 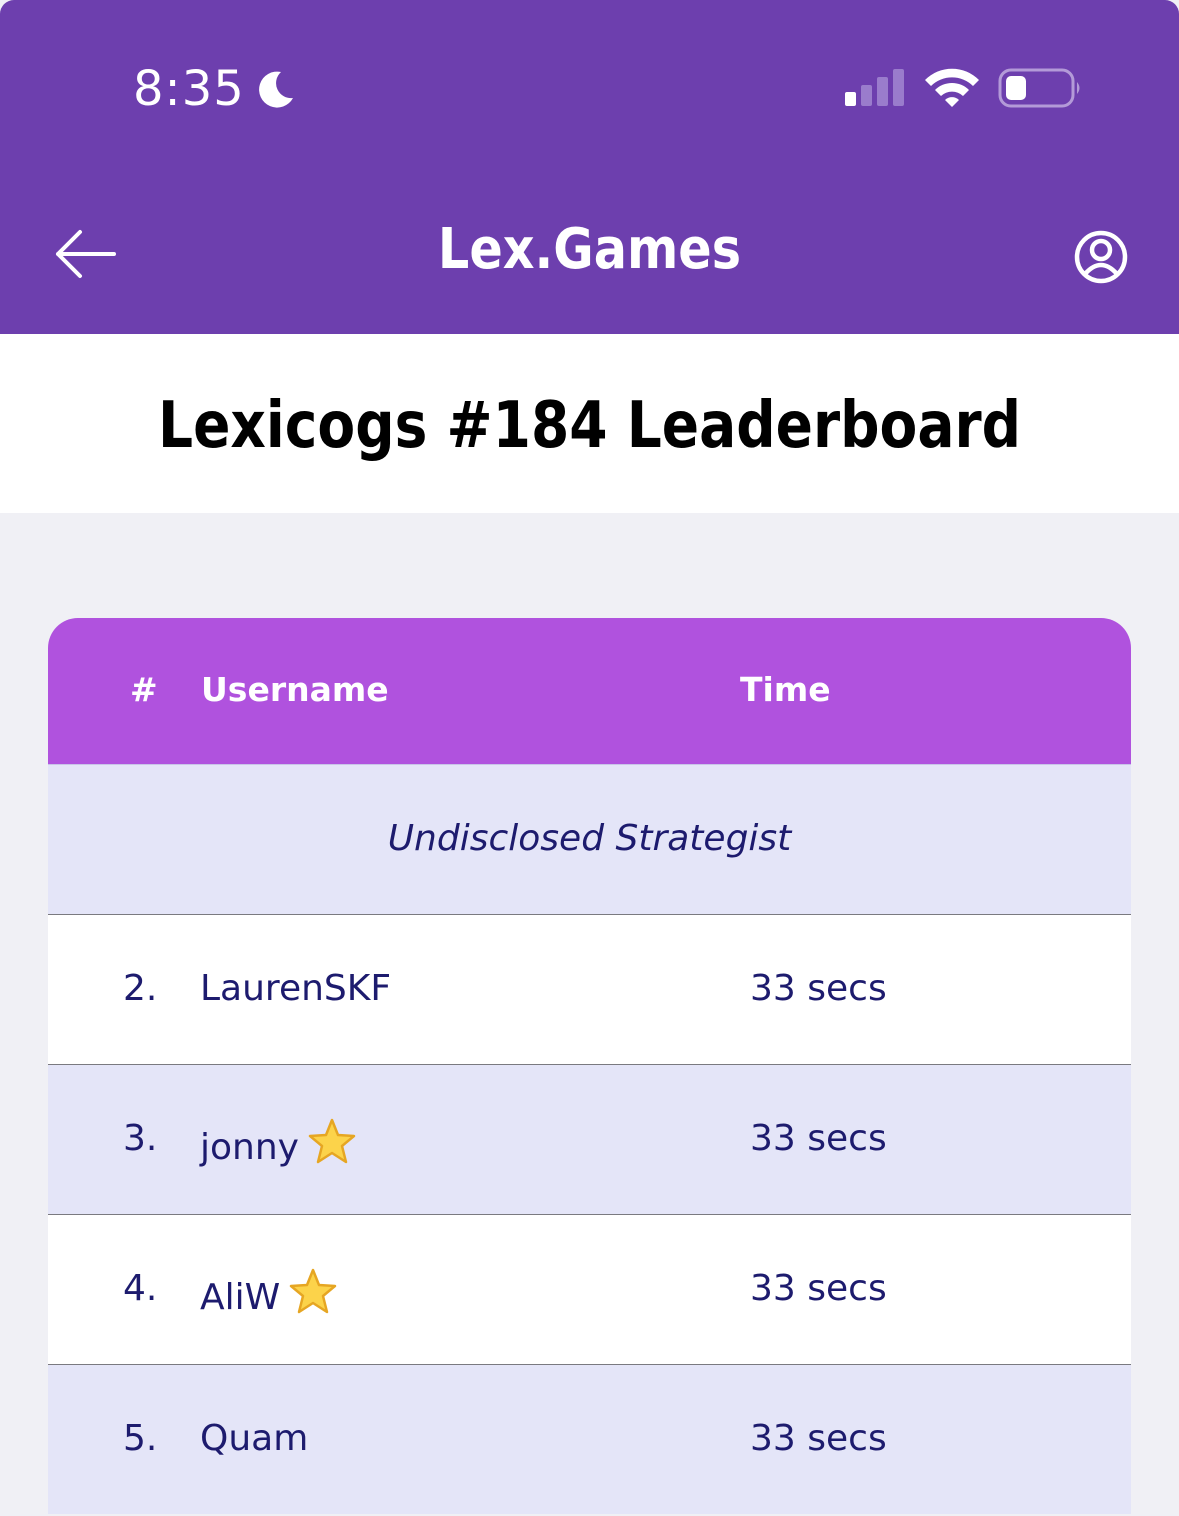 I want to click on table-row: 5. Quam 33 secs, so click(x=589, y=1439).